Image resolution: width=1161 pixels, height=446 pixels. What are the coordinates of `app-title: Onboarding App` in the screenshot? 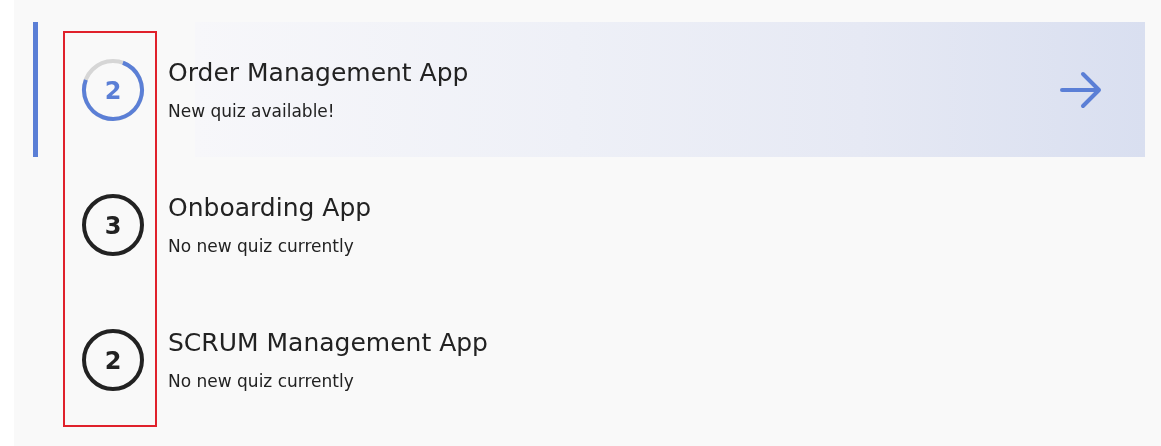 It's located at (270, 207).